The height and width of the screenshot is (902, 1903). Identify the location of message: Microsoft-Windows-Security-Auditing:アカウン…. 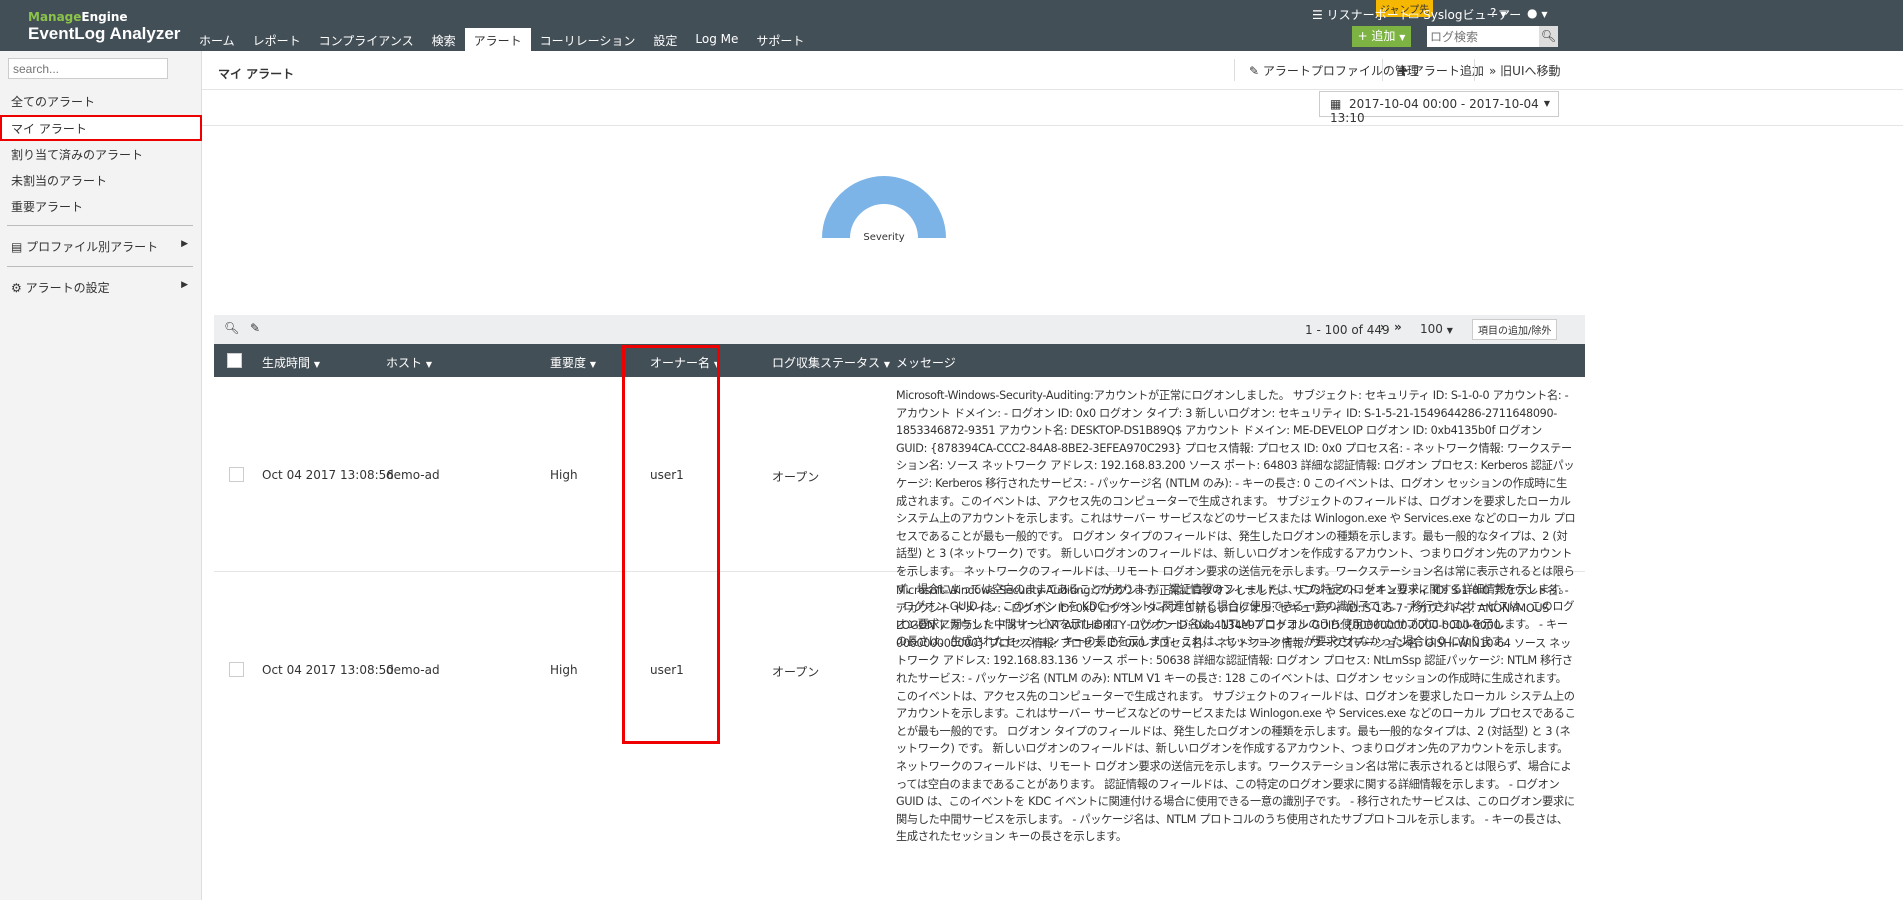
(1236, 714).